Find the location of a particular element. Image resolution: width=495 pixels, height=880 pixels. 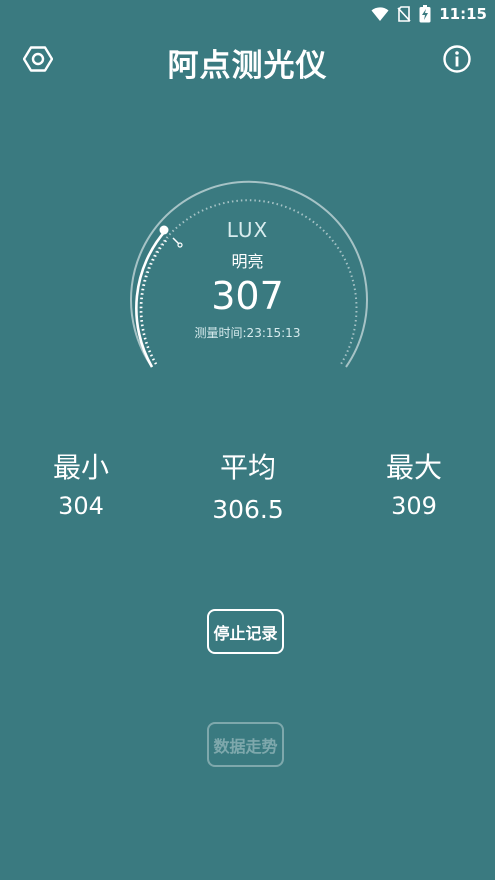

lux-value: 307 is located at coordinates (247, 296).